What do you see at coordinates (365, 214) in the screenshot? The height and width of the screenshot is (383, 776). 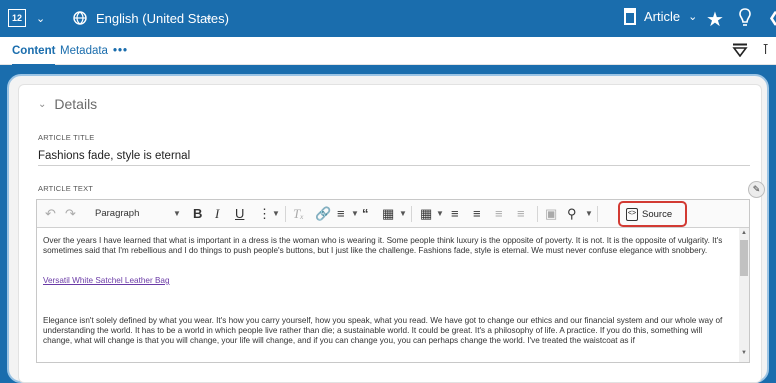 I see `blockquote-button: “` at bounding box center [365, 214].